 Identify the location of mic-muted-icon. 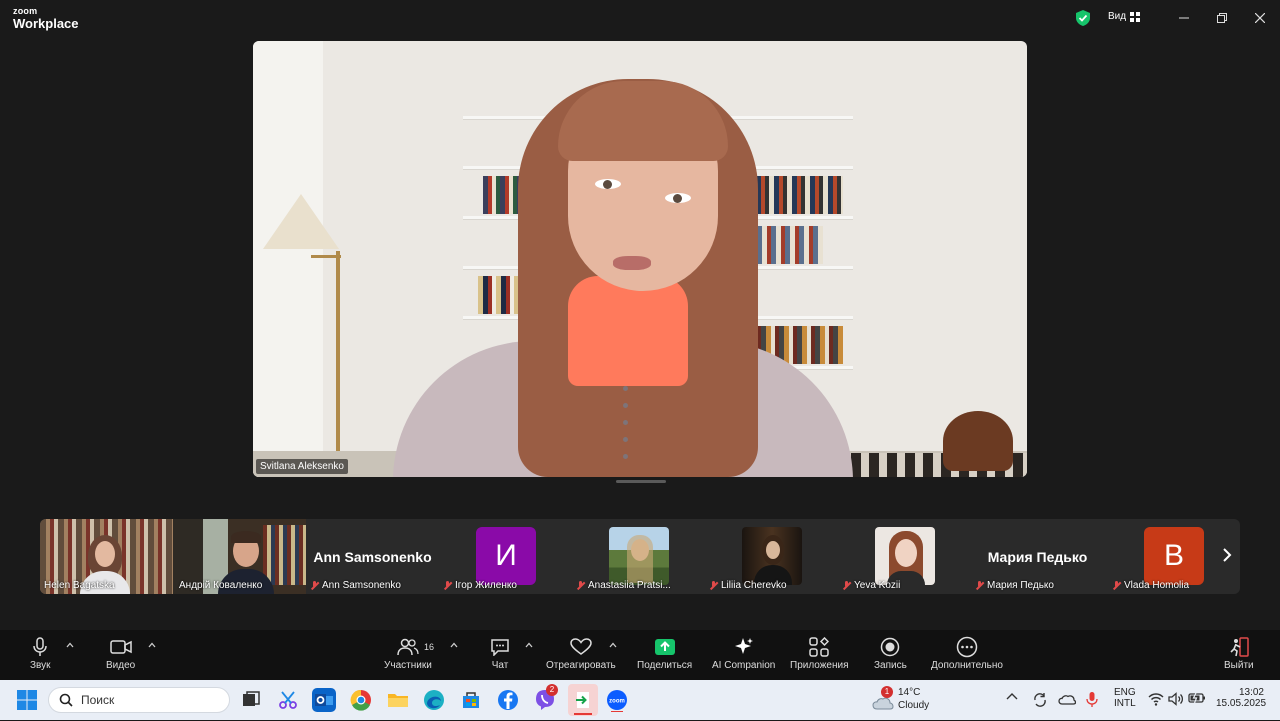
(1116, 585).